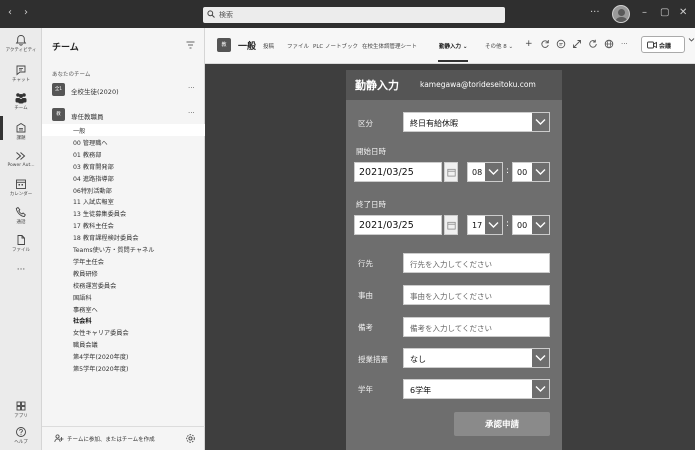 The height and width of the screenshot is (450, 695). I want to click on rail-item-files: ファイル, so click(21, 243).